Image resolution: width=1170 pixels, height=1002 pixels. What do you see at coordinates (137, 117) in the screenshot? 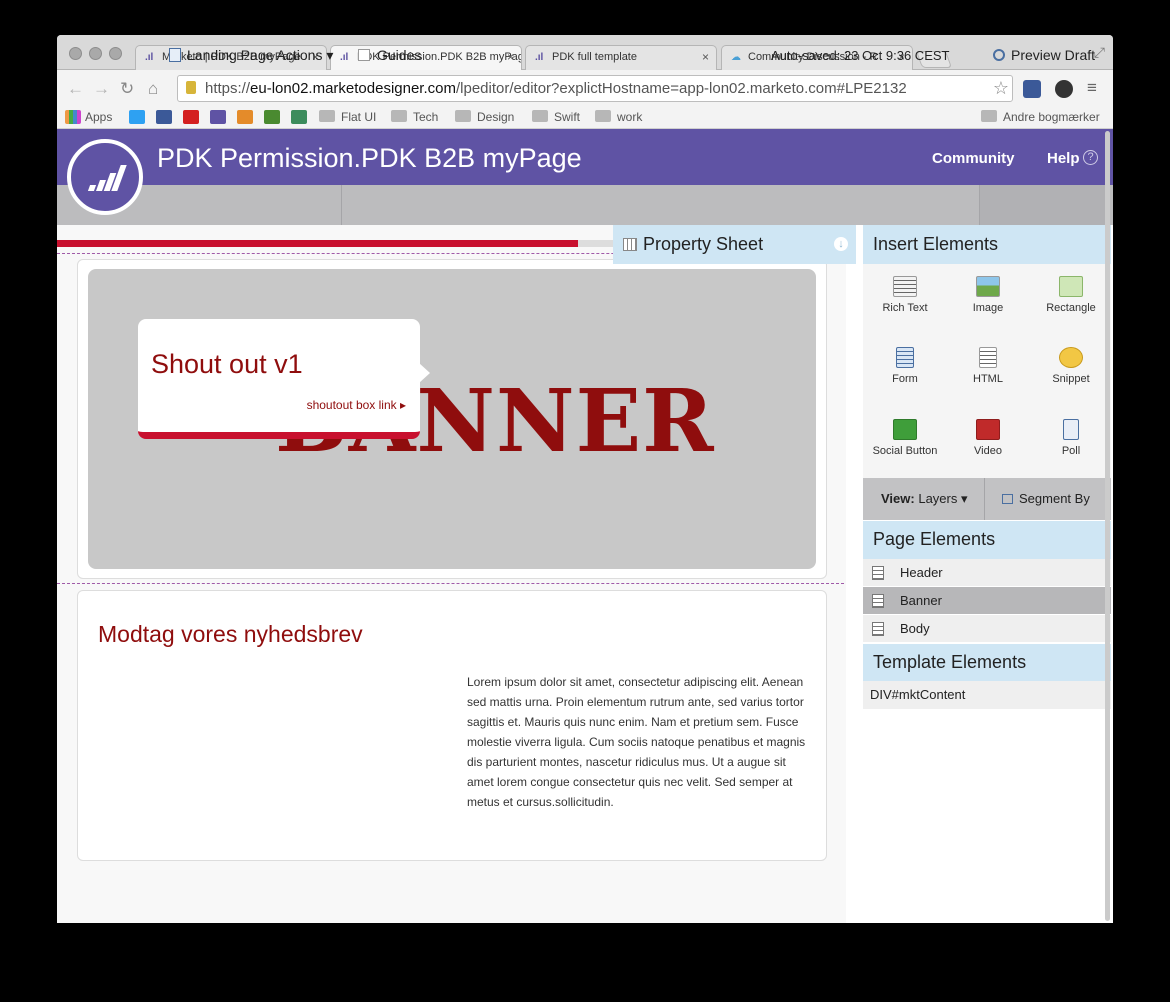
I see `twitter-icon` at bounding box center [137, 117].